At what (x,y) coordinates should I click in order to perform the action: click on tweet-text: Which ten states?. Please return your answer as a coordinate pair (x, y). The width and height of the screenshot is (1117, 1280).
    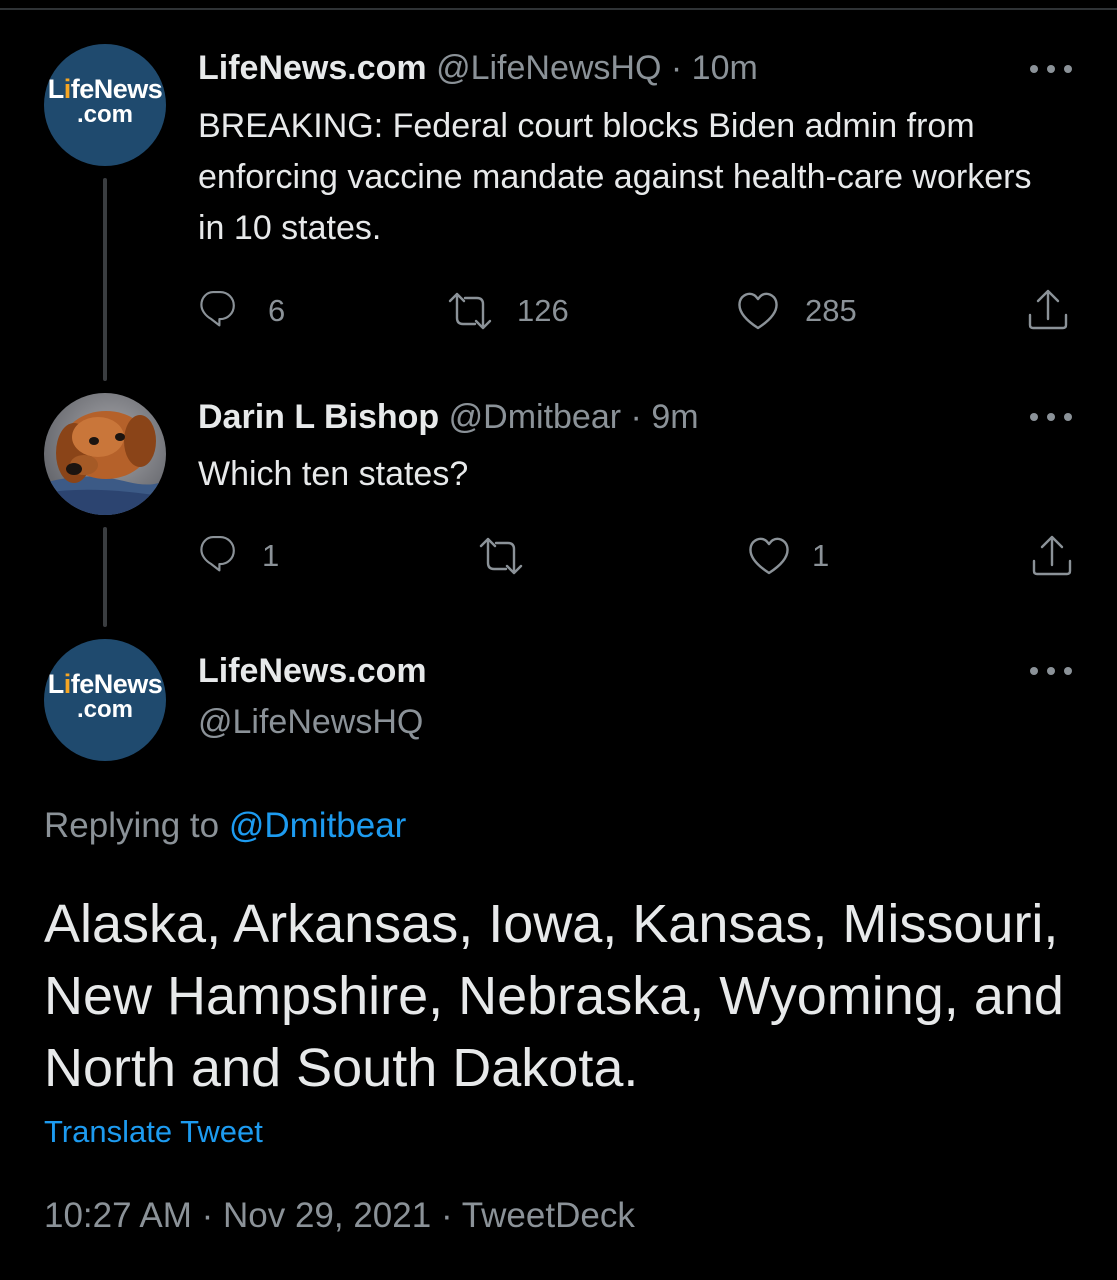
    Looking at the image, I should click on (333, 474).